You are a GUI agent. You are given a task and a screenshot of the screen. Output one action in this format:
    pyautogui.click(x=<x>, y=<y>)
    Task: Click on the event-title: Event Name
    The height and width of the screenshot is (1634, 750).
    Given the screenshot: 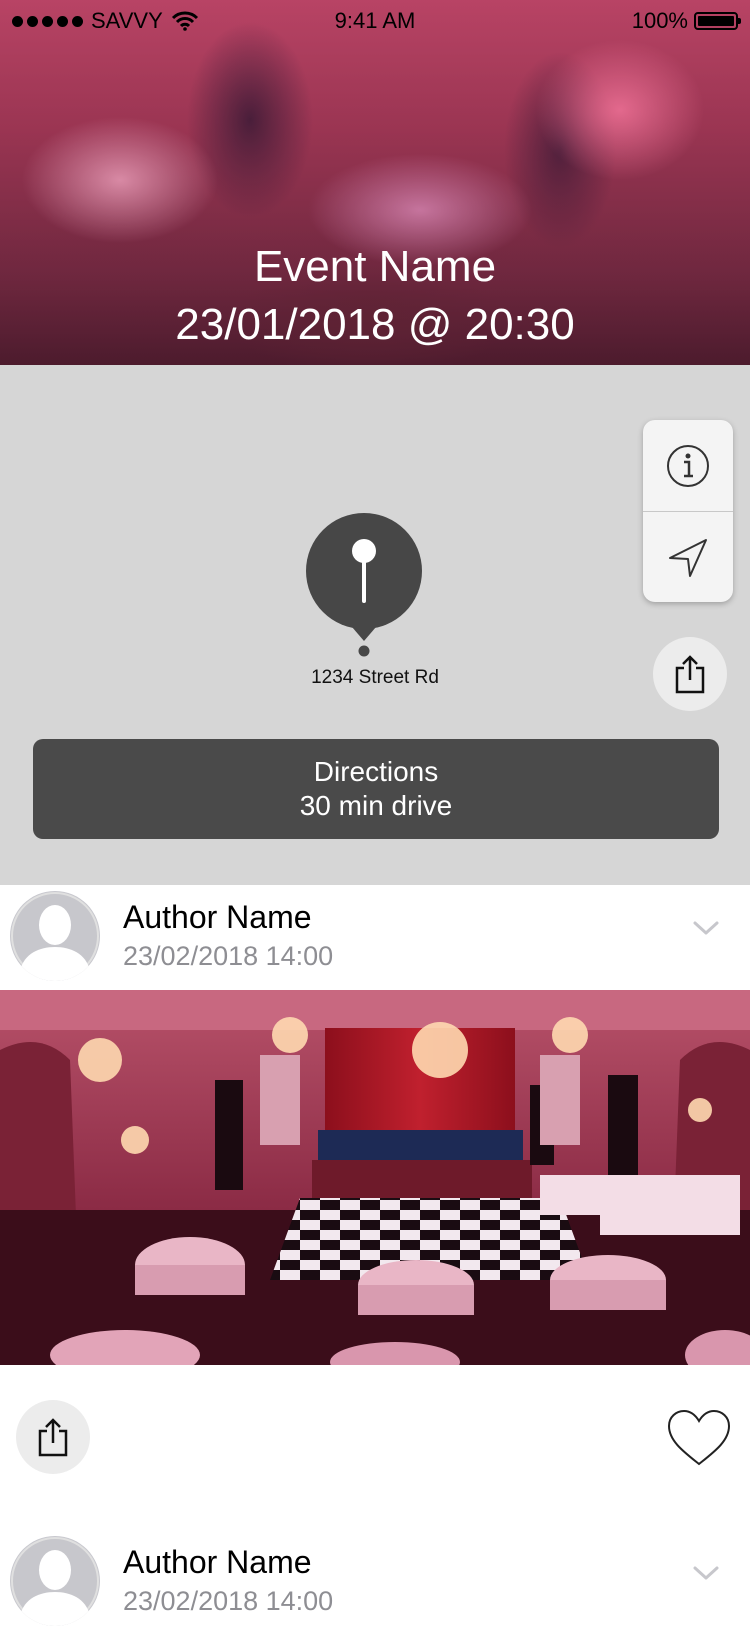 What is the action you would take?
    pyautogui.click(x=375, y=266)
    